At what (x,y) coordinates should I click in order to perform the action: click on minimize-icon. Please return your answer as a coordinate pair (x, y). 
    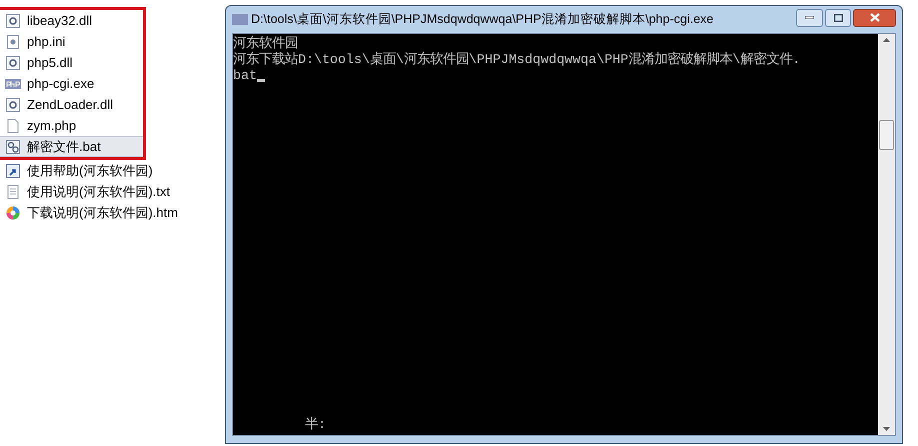
    Looking at the image, I should click on (809, 17).